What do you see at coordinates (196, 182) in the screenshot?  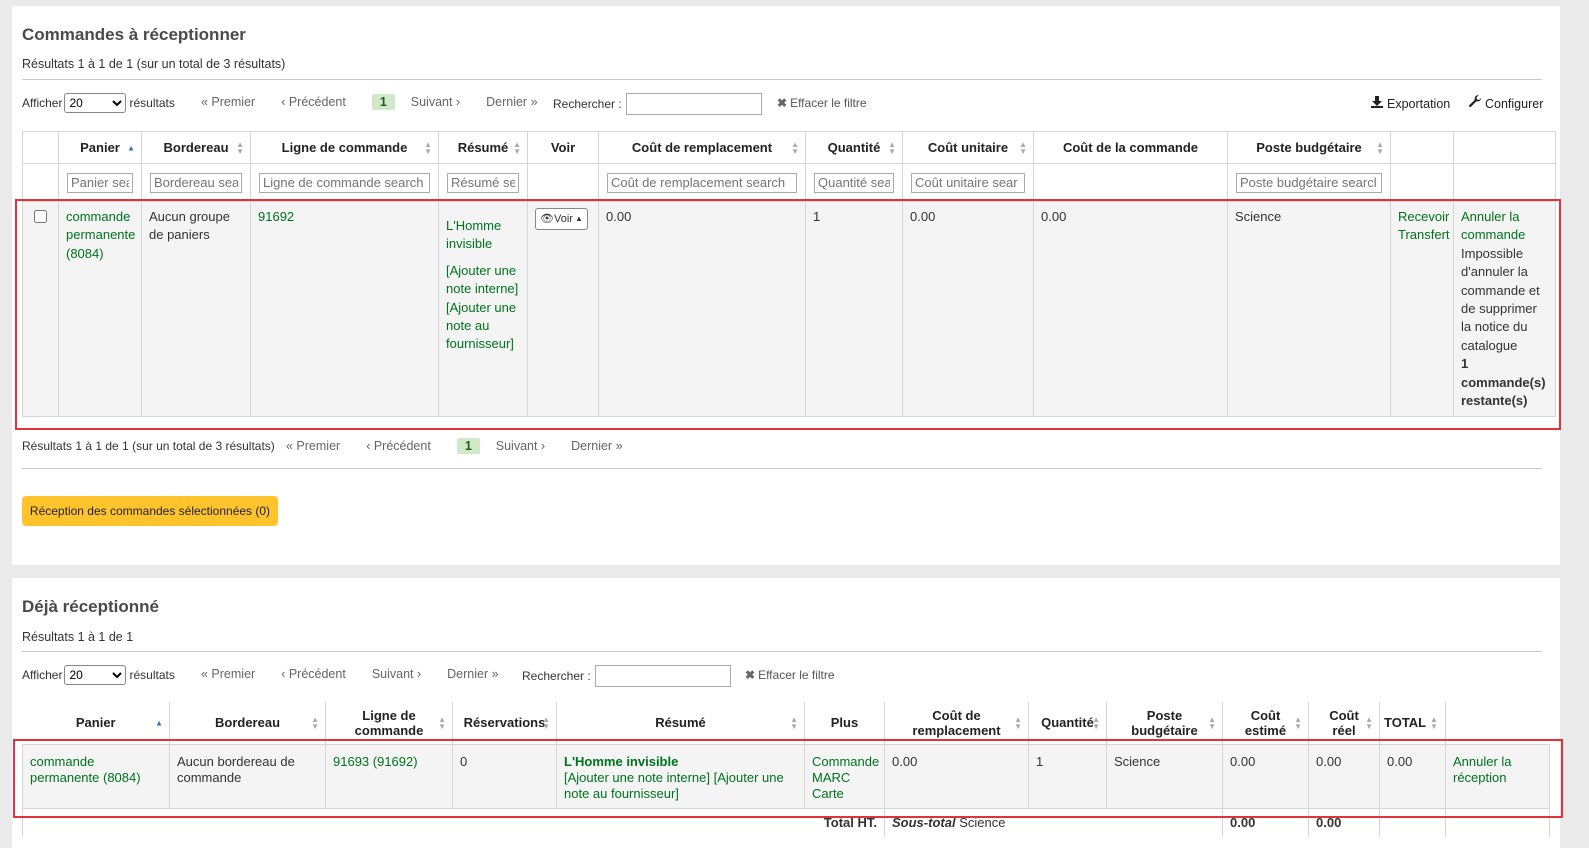 I see `filter-bordereau` at bounding box center [196, 182].